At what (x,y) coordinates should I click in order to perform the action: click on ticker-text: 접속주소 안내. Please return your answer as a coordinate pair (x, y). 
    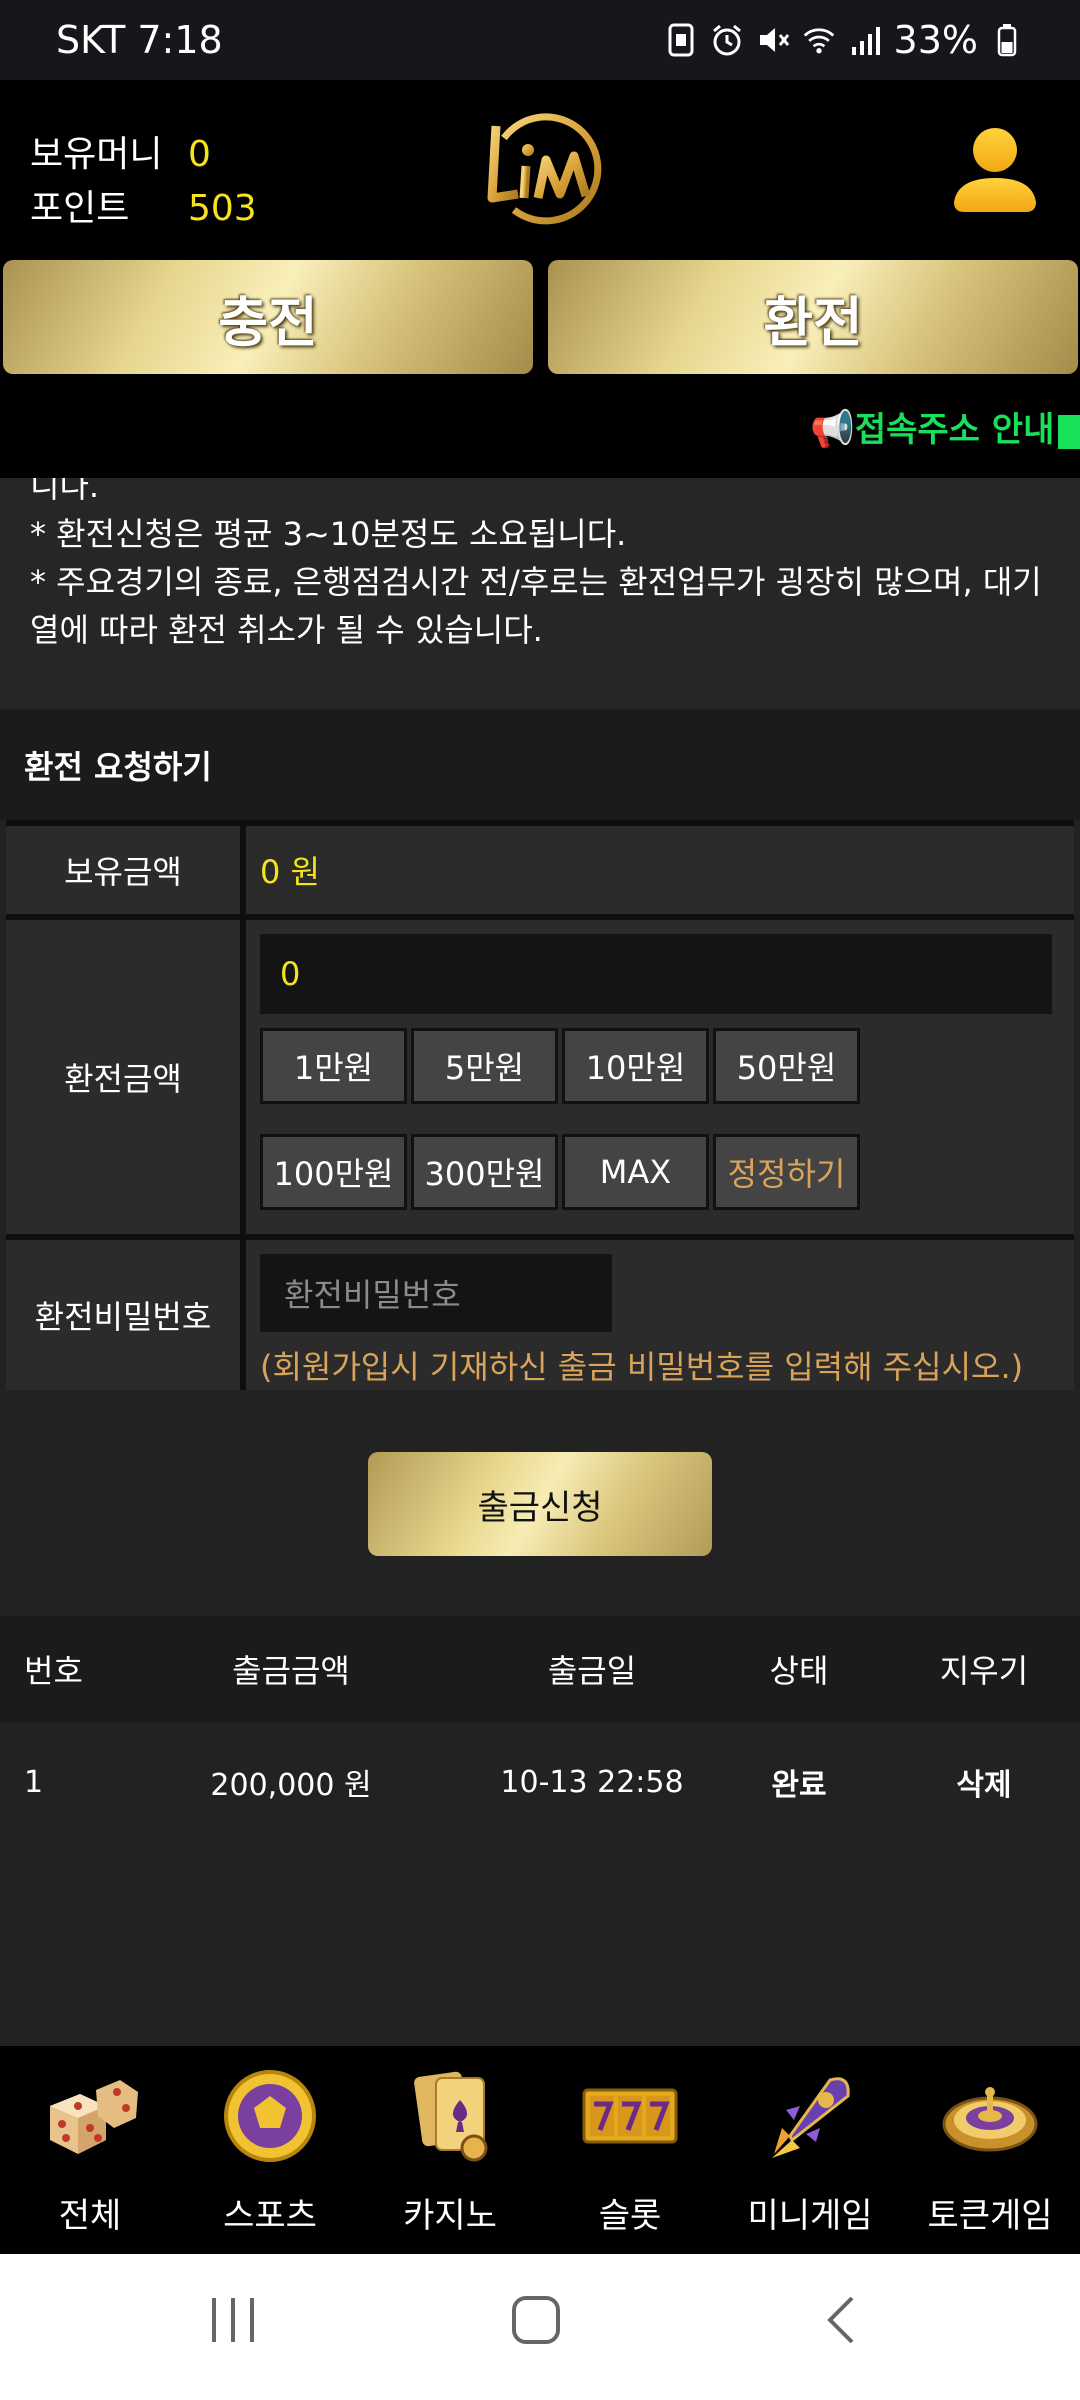
    Looking at the image, I should click on (954, 430).